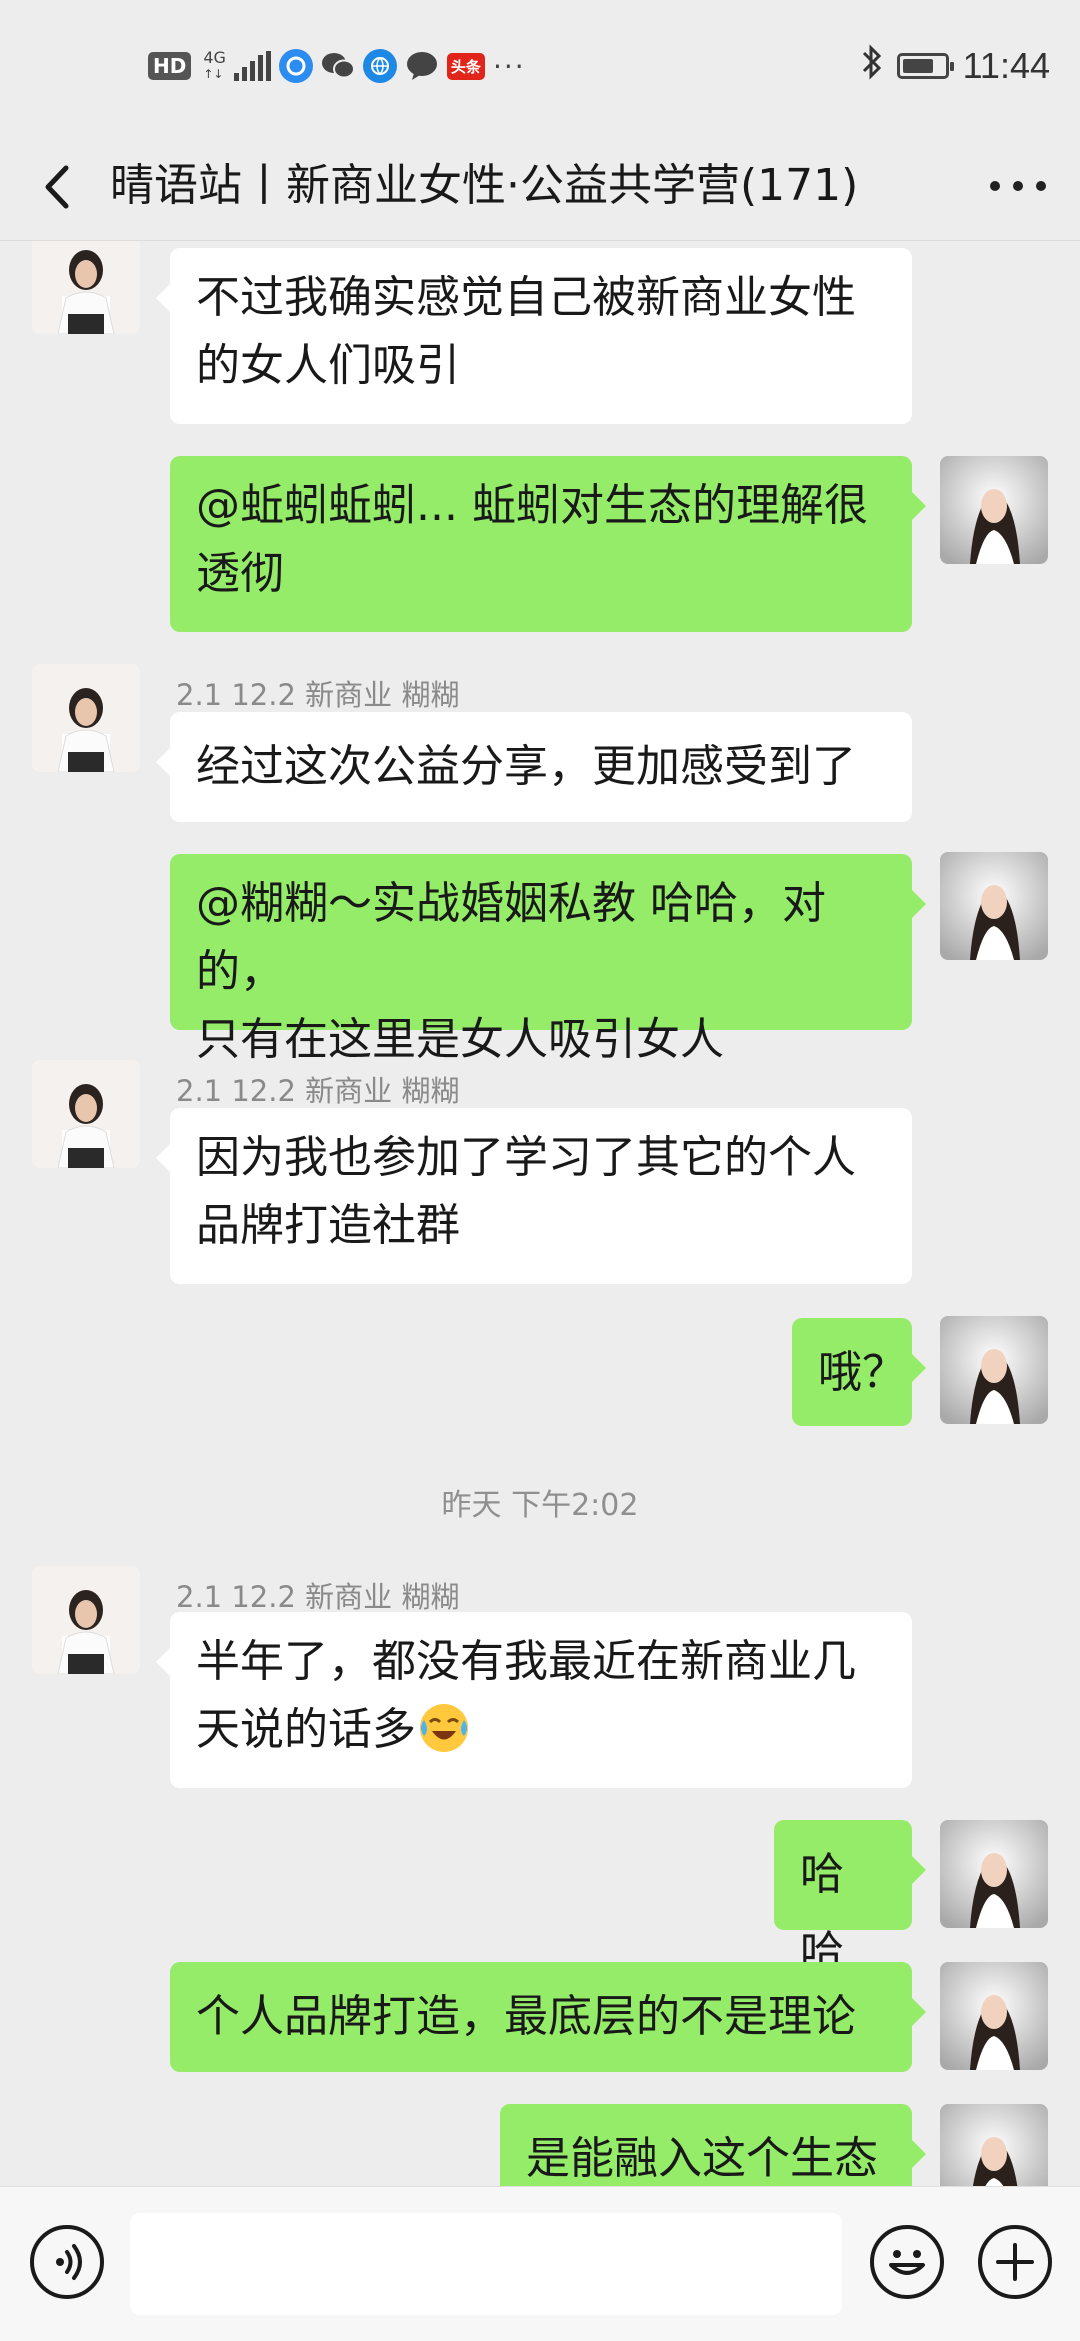 This screenshot has height=2341, width=1080. I want to click on message-text-line: 个人品牌打造，最底层的不是理论, so click(526, 2016).